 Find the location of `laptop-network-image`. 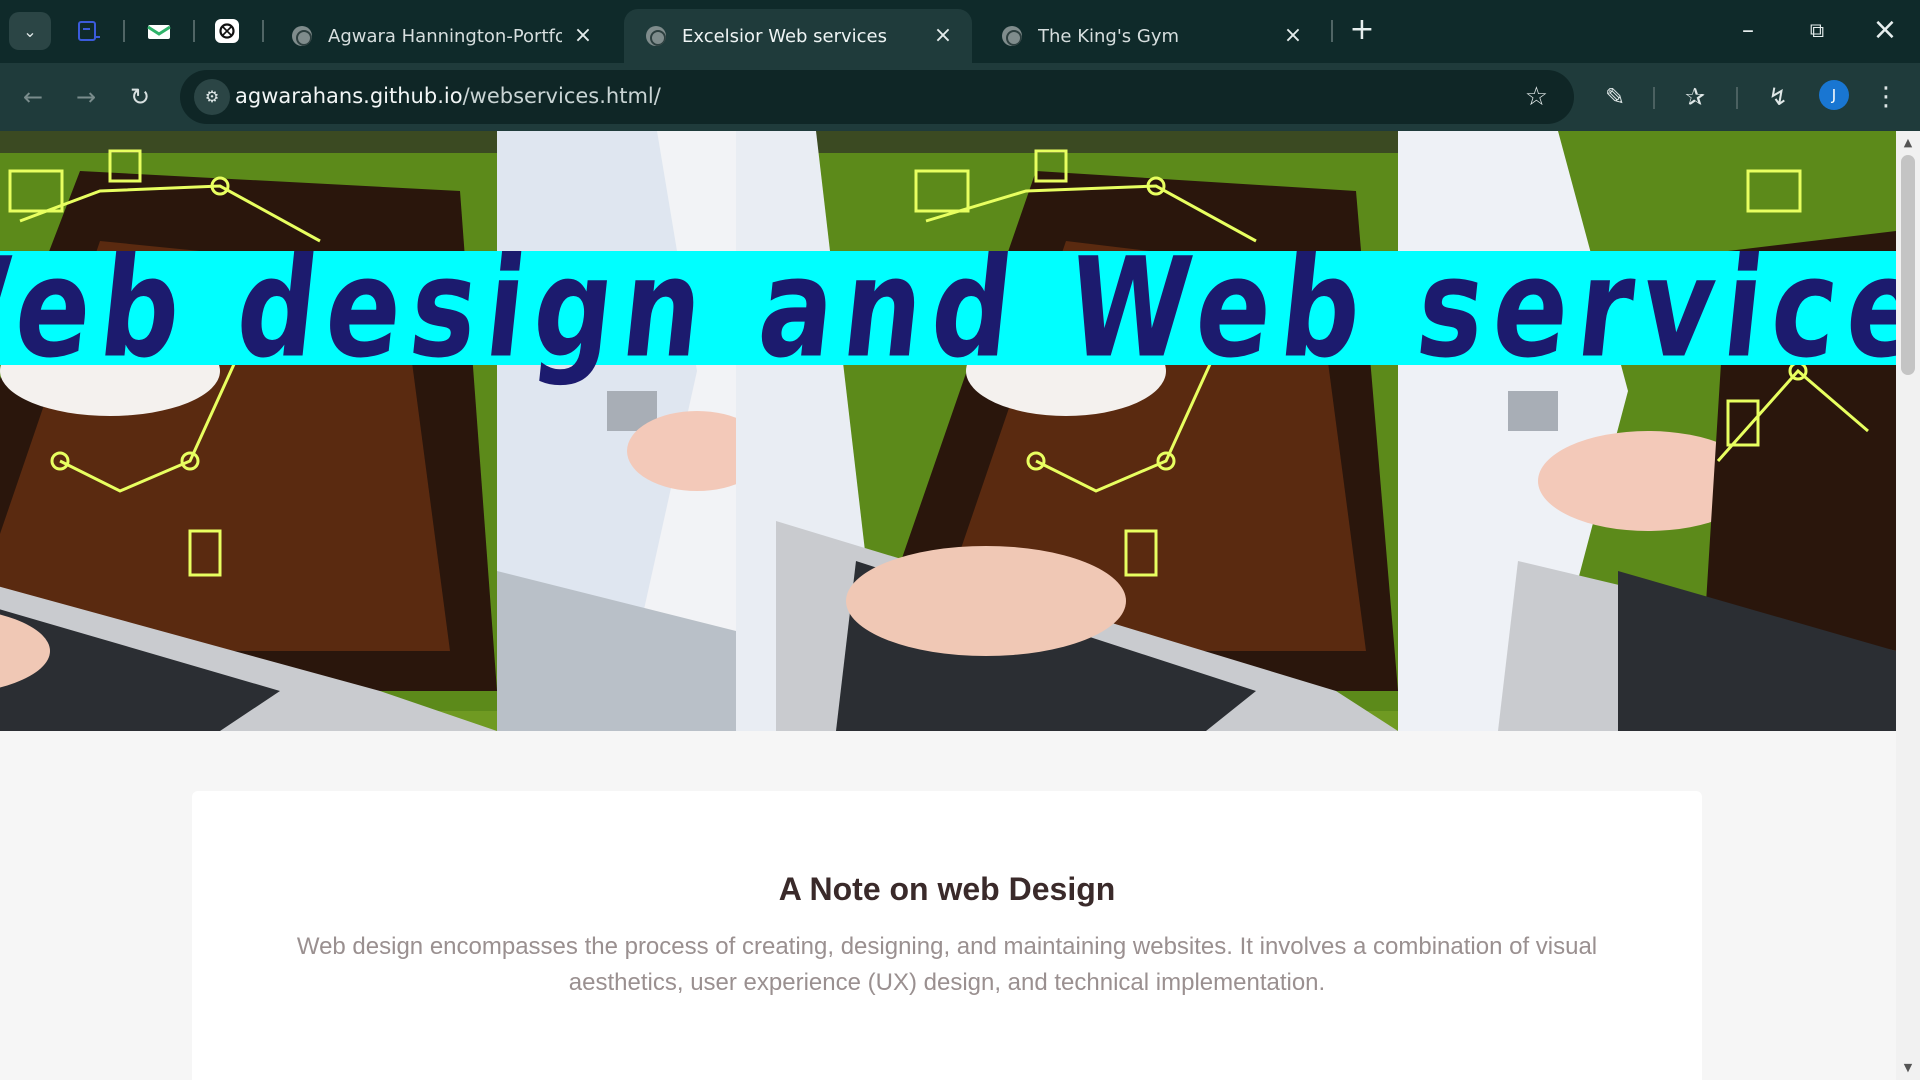

laptop-network-image is located at coordinates (248, 431).